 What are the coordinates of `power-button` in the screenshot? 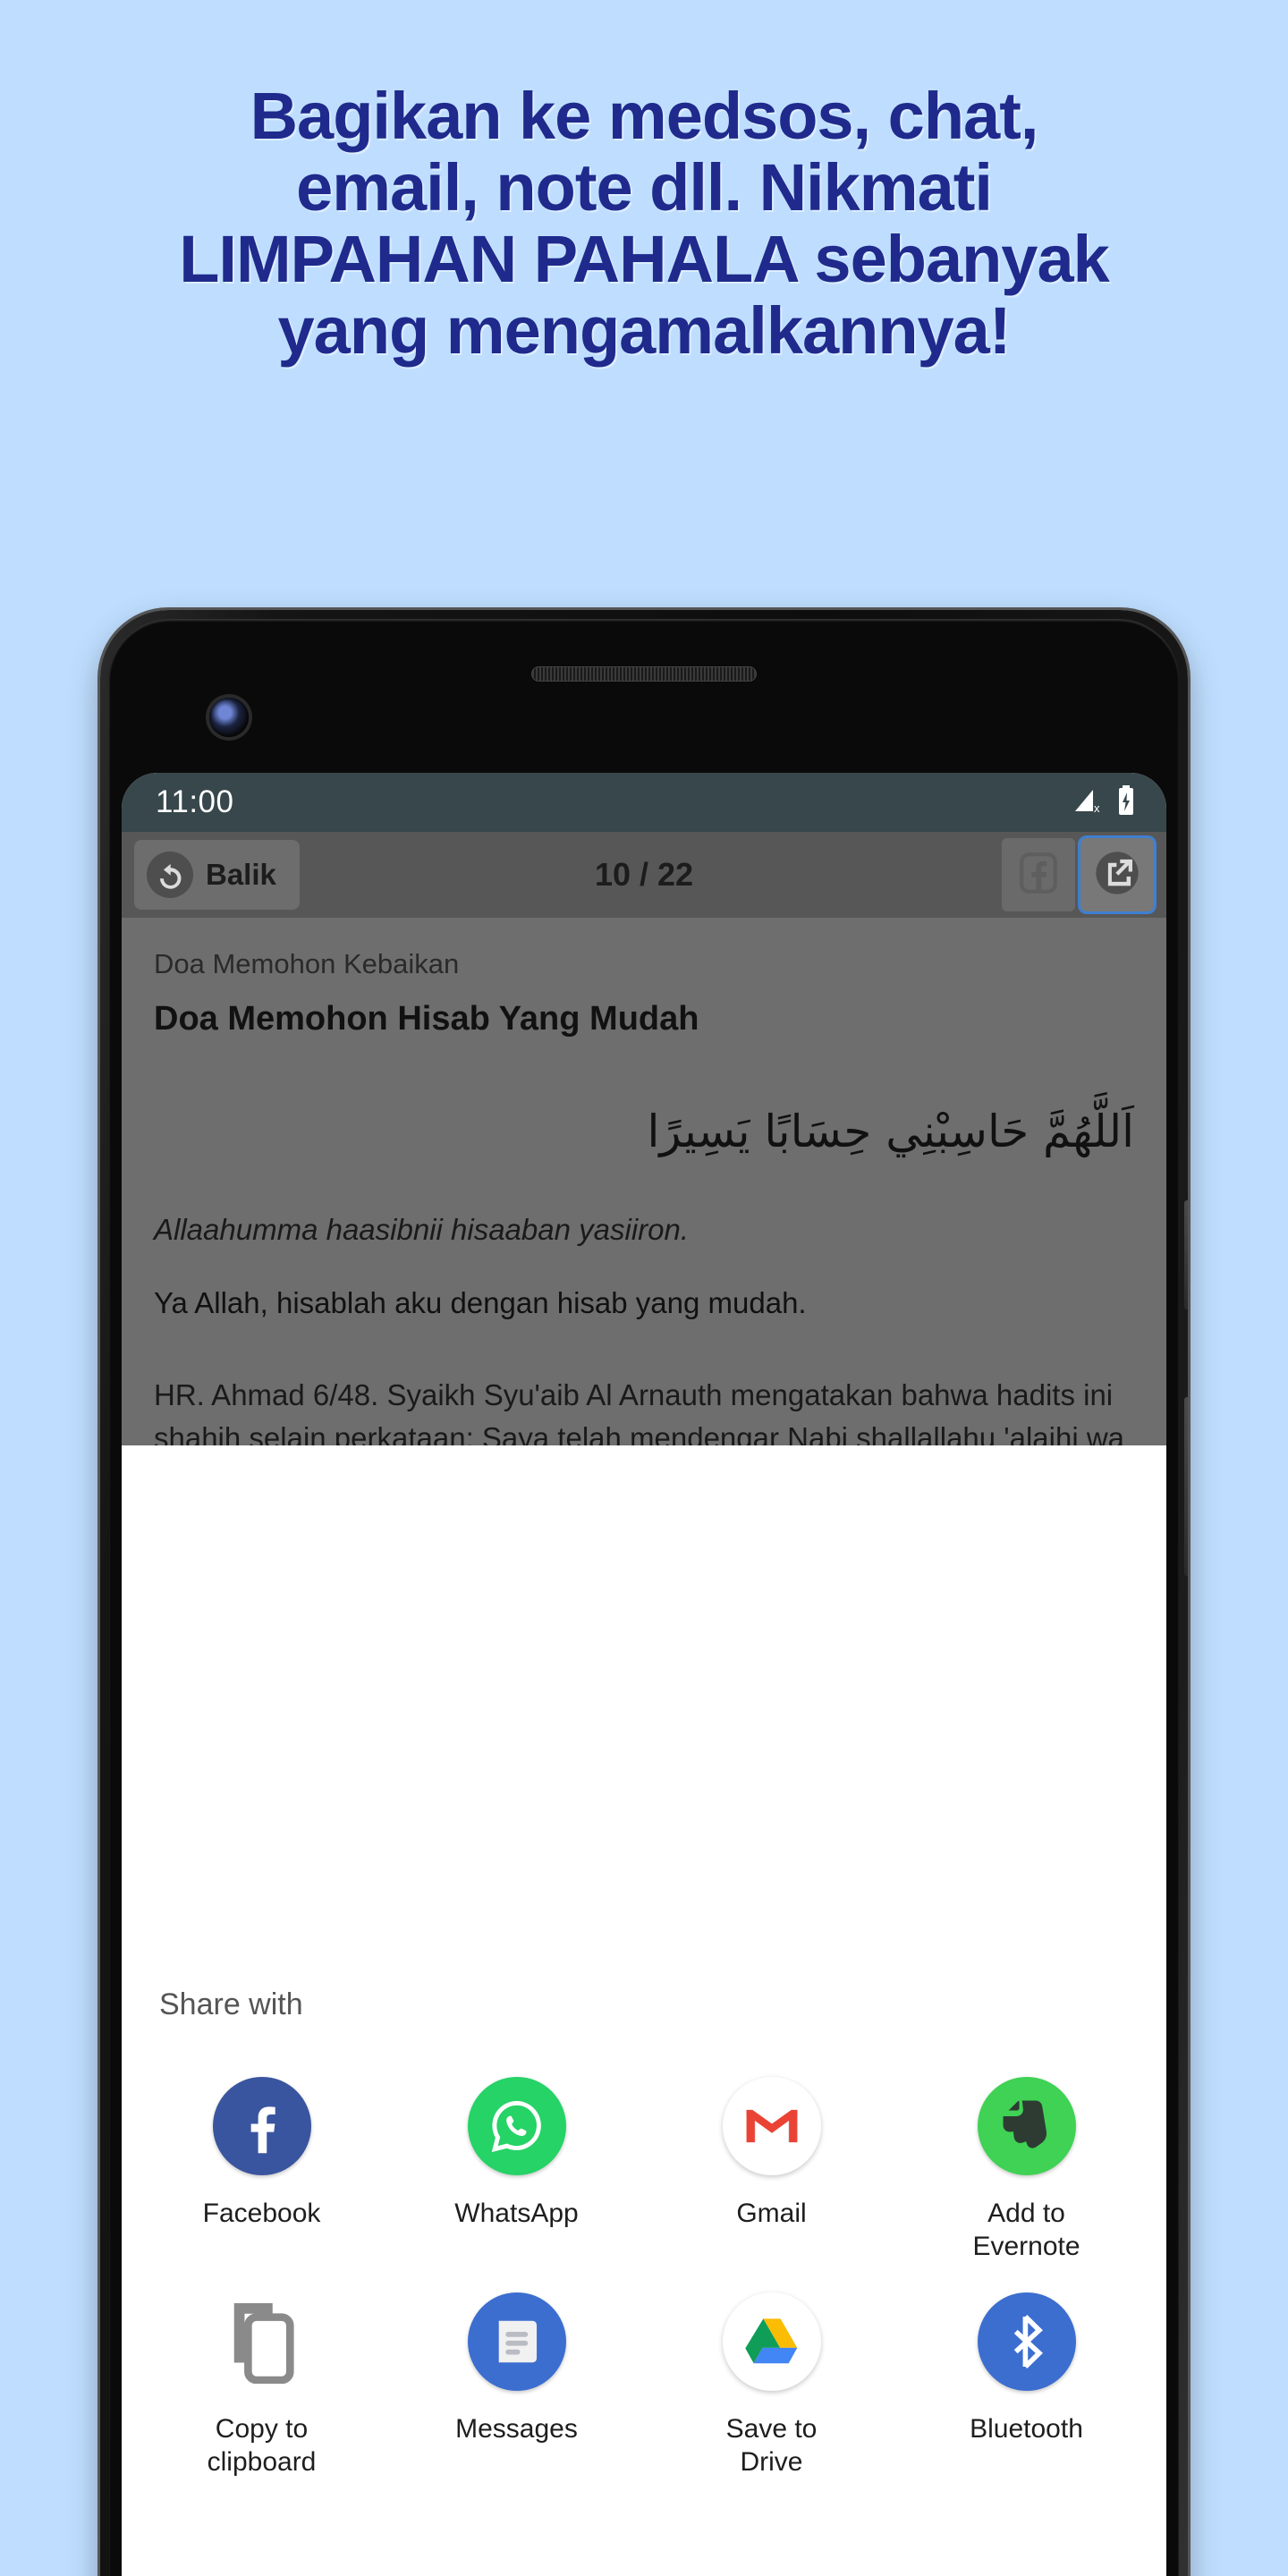 It's located at (1186, 1254).